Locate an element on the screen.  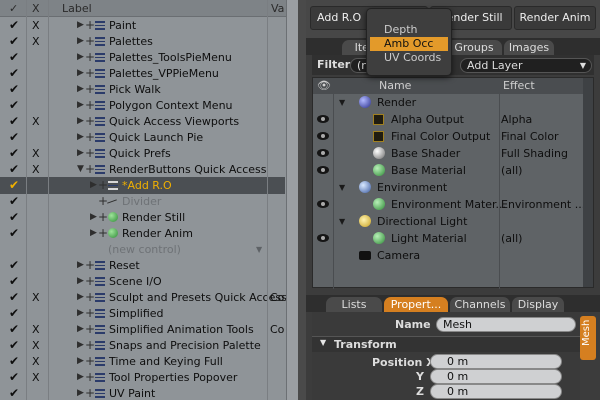
tab-images: Images is located at coordinates (529, 47).